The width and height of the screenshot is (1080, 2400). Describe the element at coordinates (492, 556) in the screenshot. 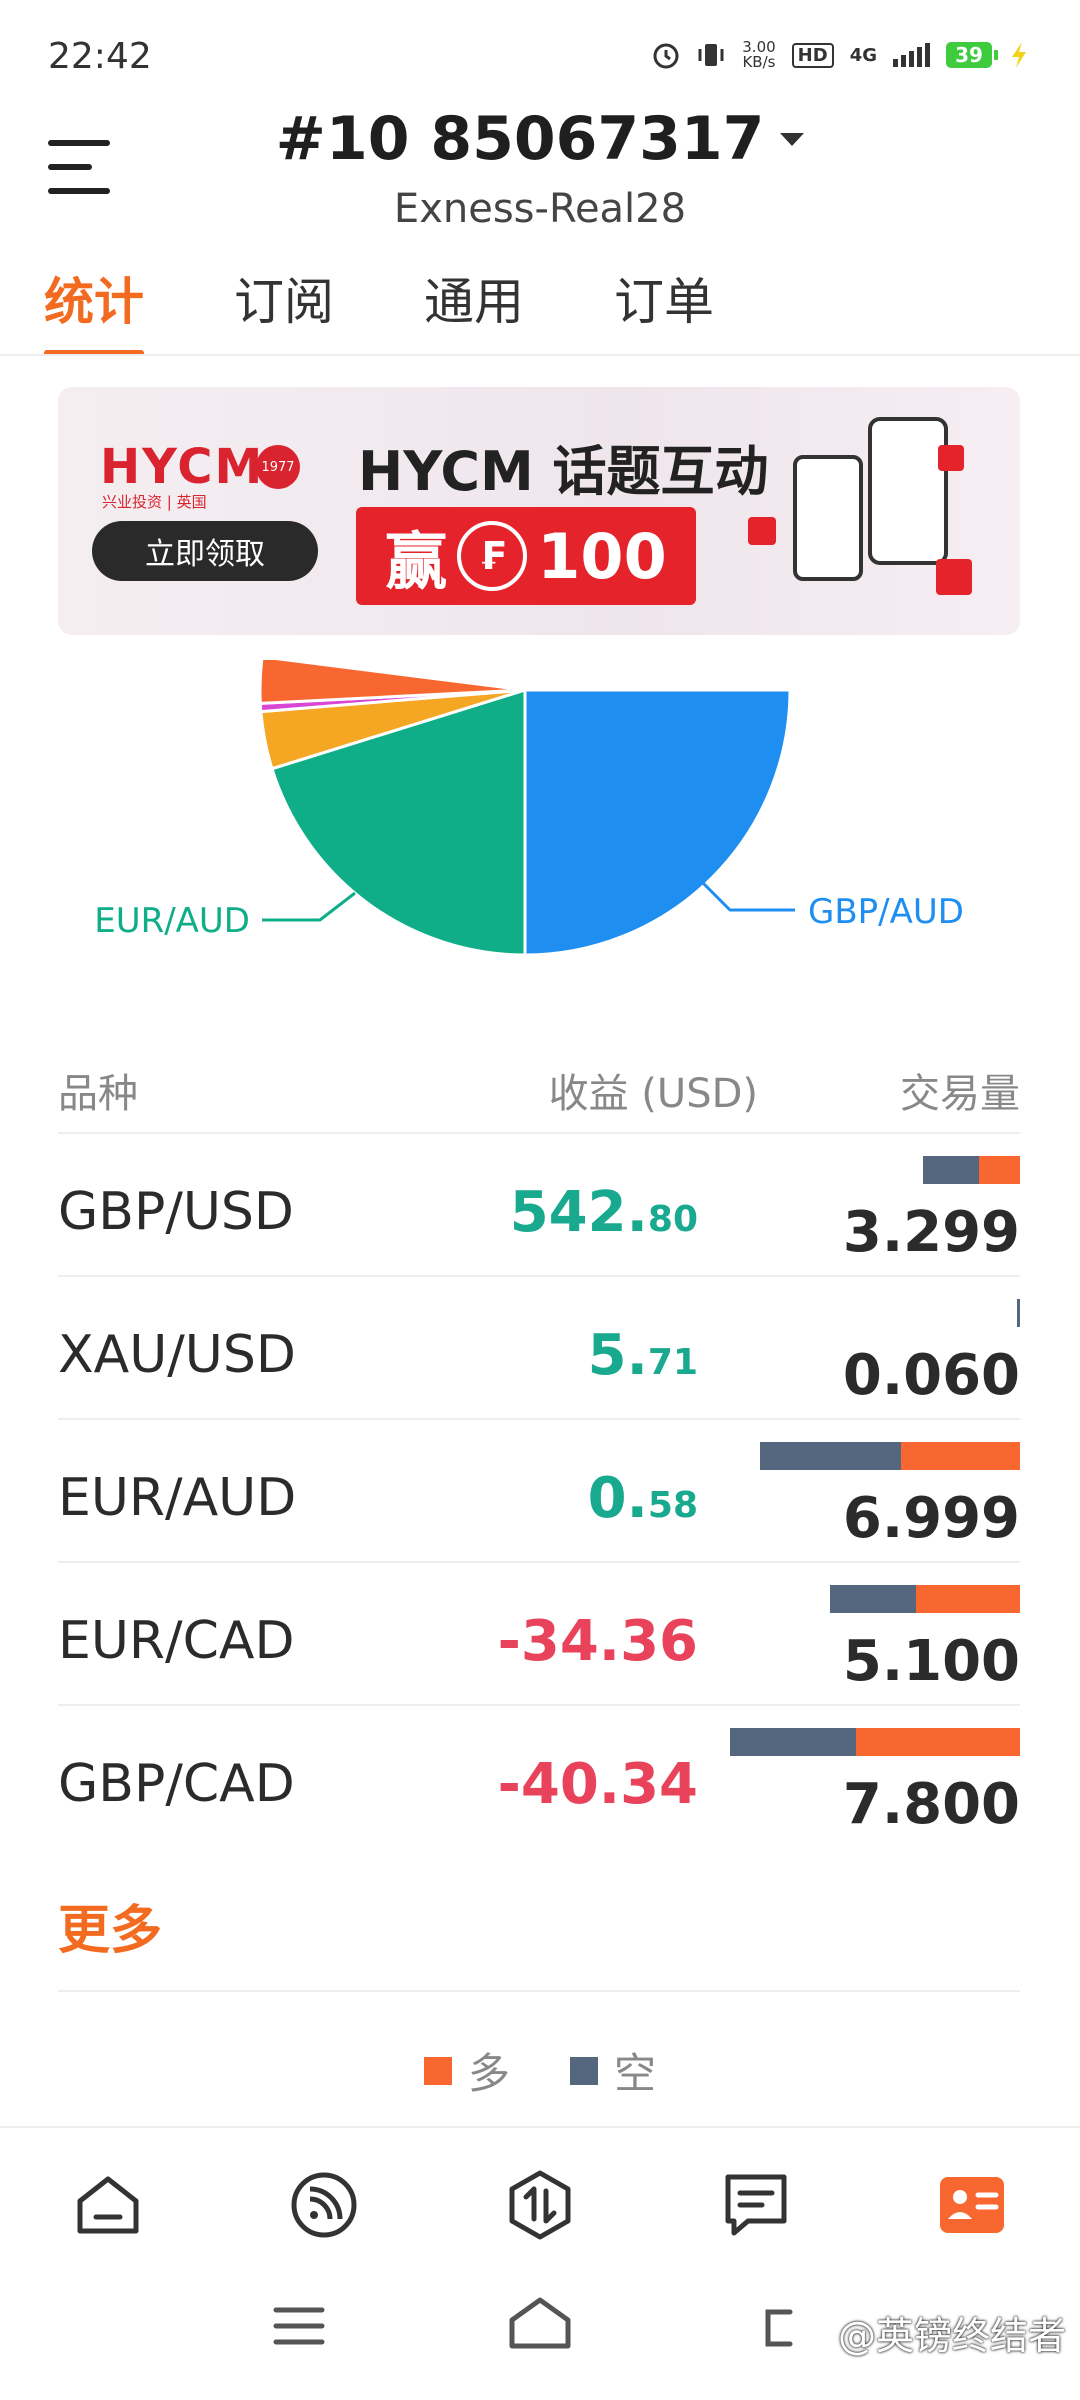

I see `coin-icon: ₣` at that location.